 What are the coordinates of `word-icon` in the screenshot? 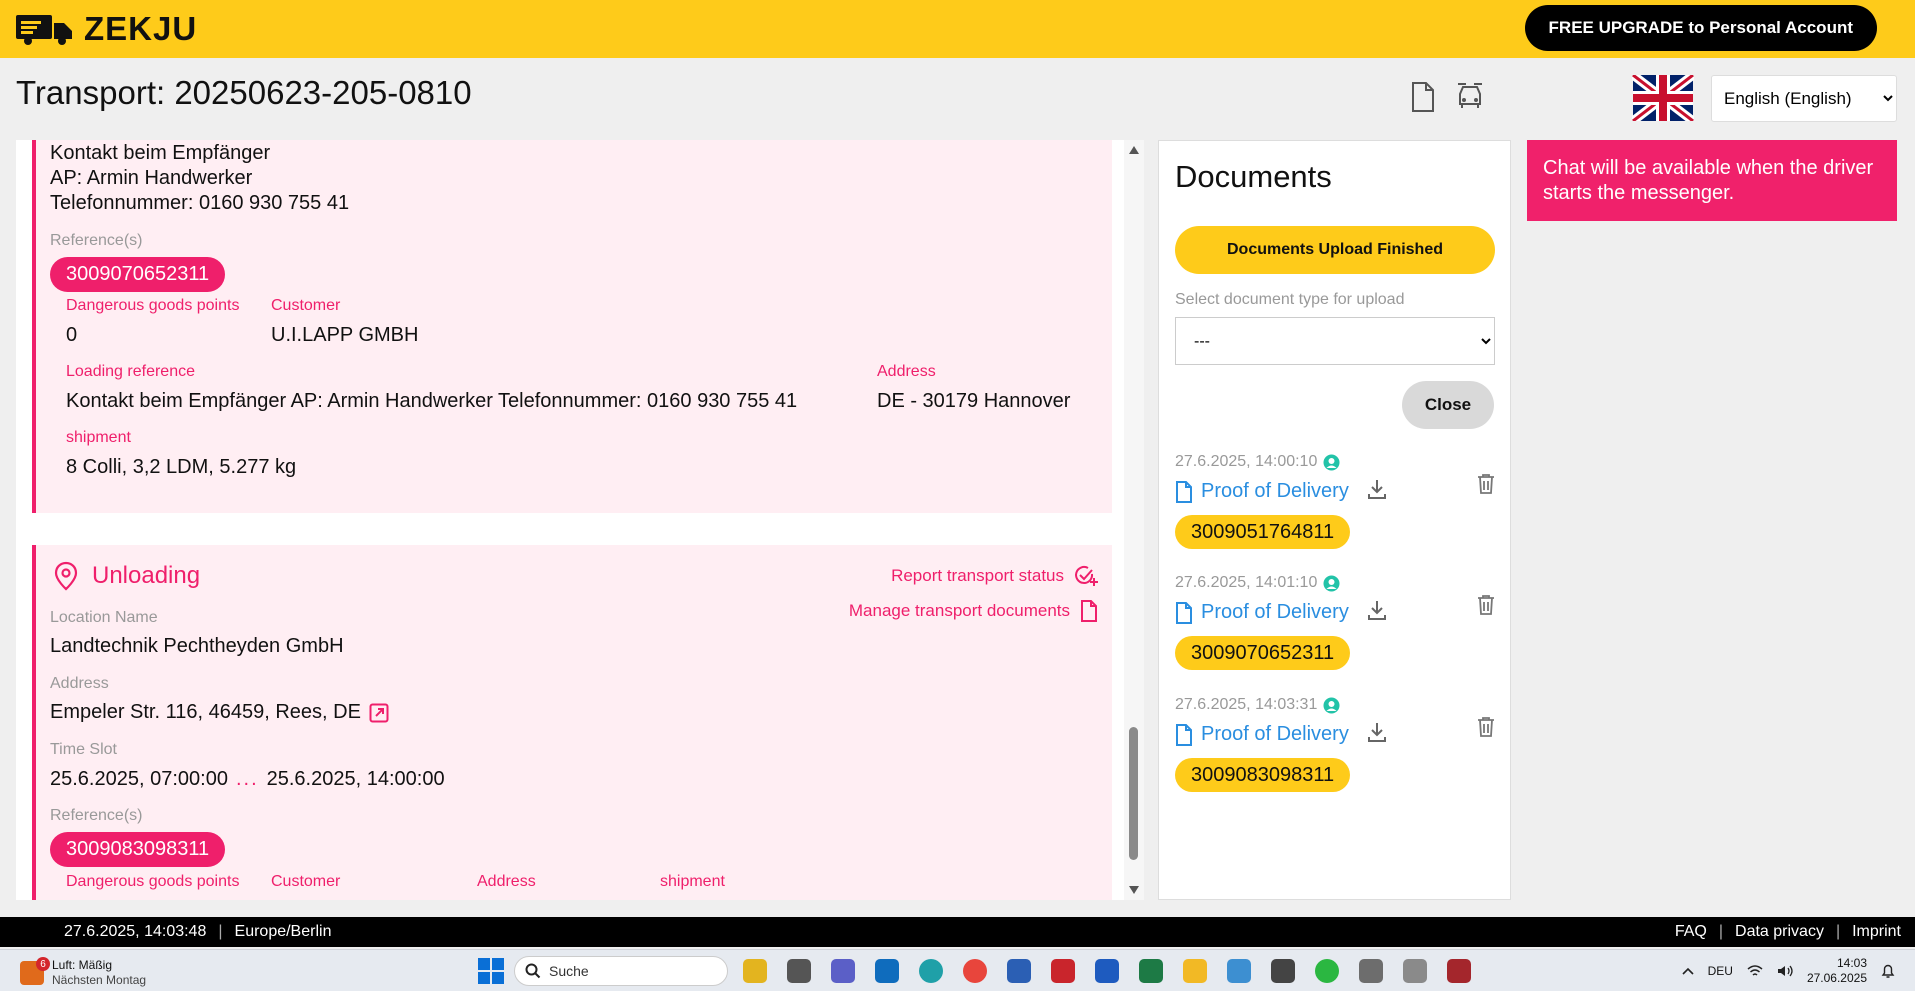 It's located at (1019, 971).